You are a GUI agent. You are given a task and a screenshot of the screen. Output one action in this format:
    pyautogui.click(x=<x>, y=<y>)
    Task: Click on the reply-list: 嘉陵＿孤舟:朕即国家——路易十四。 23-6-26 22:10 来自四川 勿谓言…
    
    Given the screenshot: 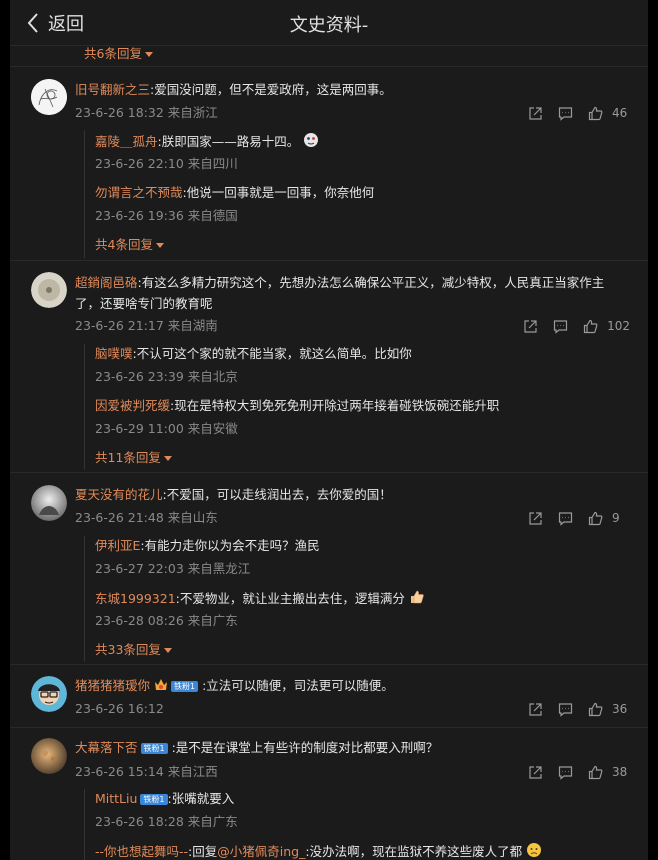 What is the action you would take?
    pyautogui.click(x=359, y=194)
    